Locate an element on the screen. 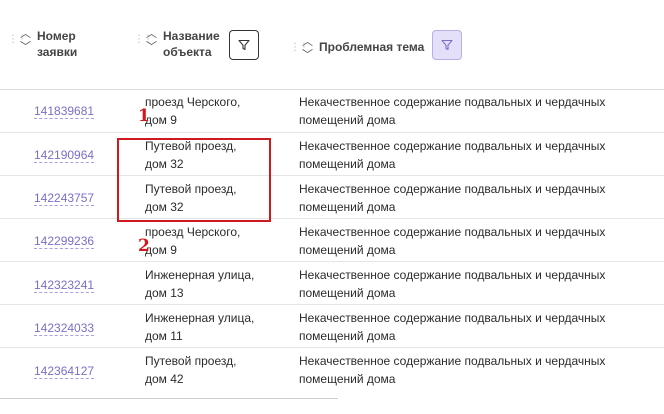 The height and width of the screenshot is (414, 664). object-name-cell: Инженерная улица, дом 11 is located at coordinates (215, 327).